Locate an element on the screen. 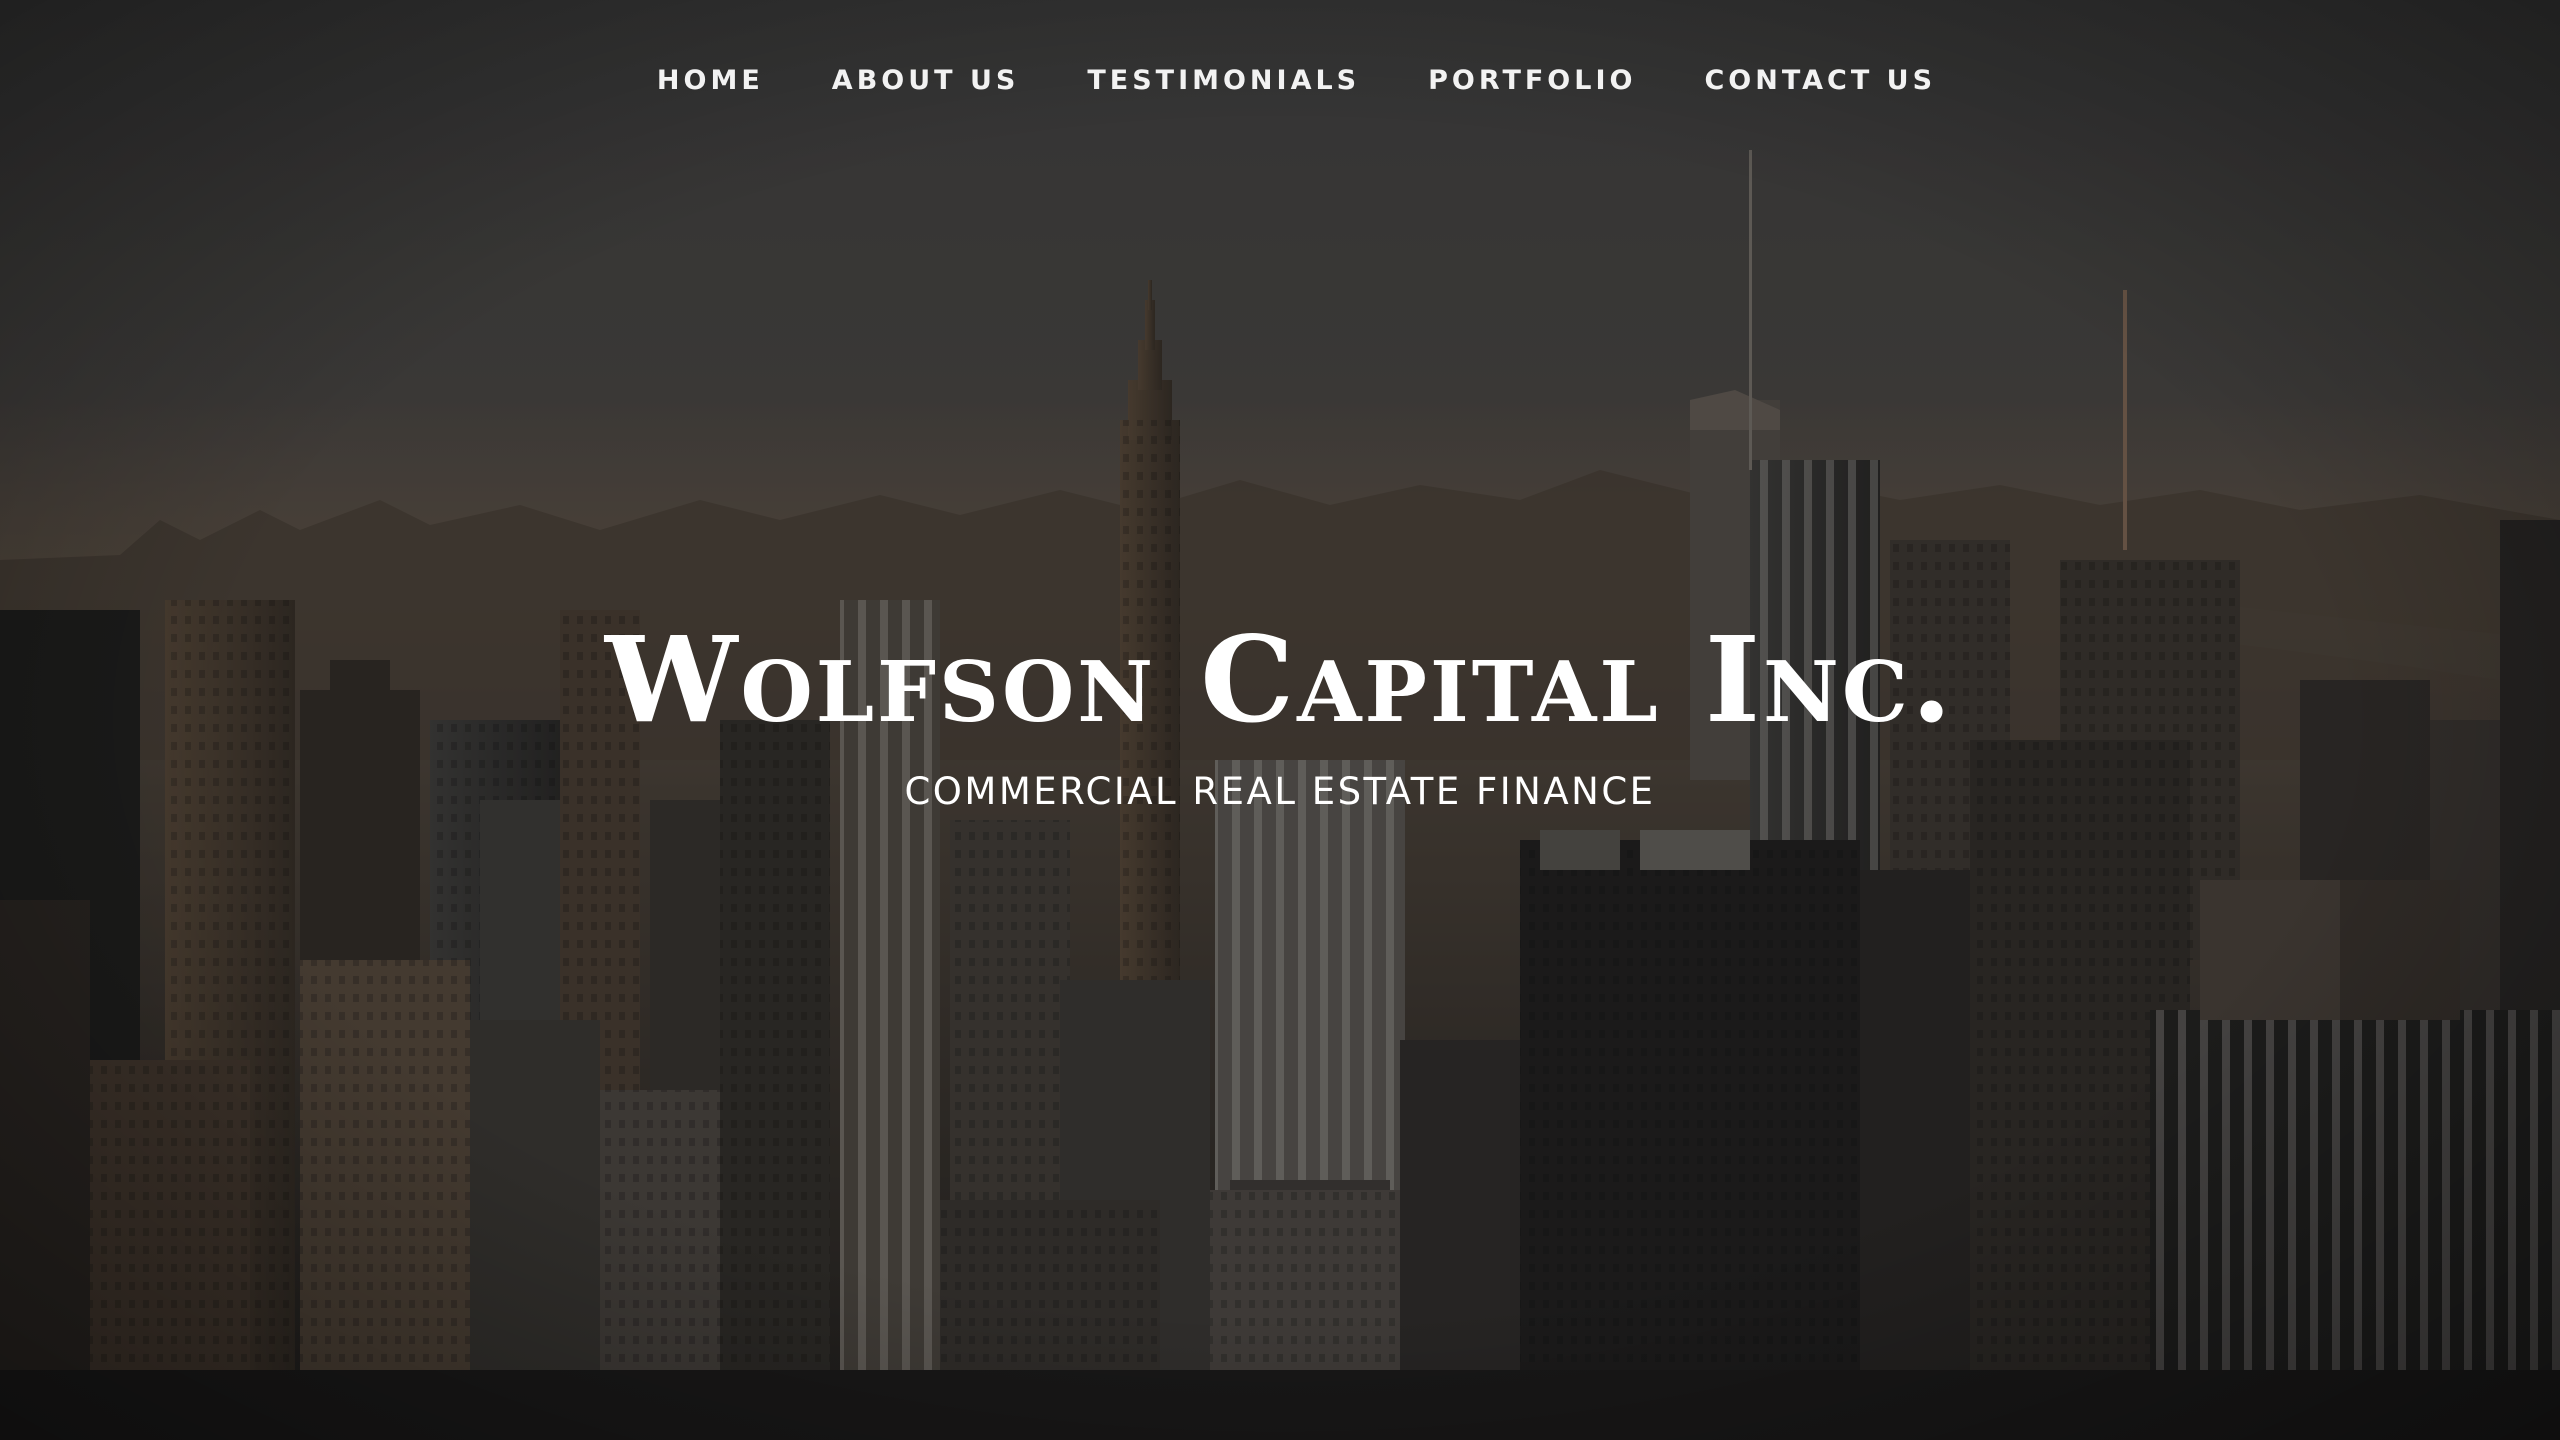  brand-subtitle: COMMERCIAL REAL ESTATE FINANCE is located at coordinates (1280, 791).